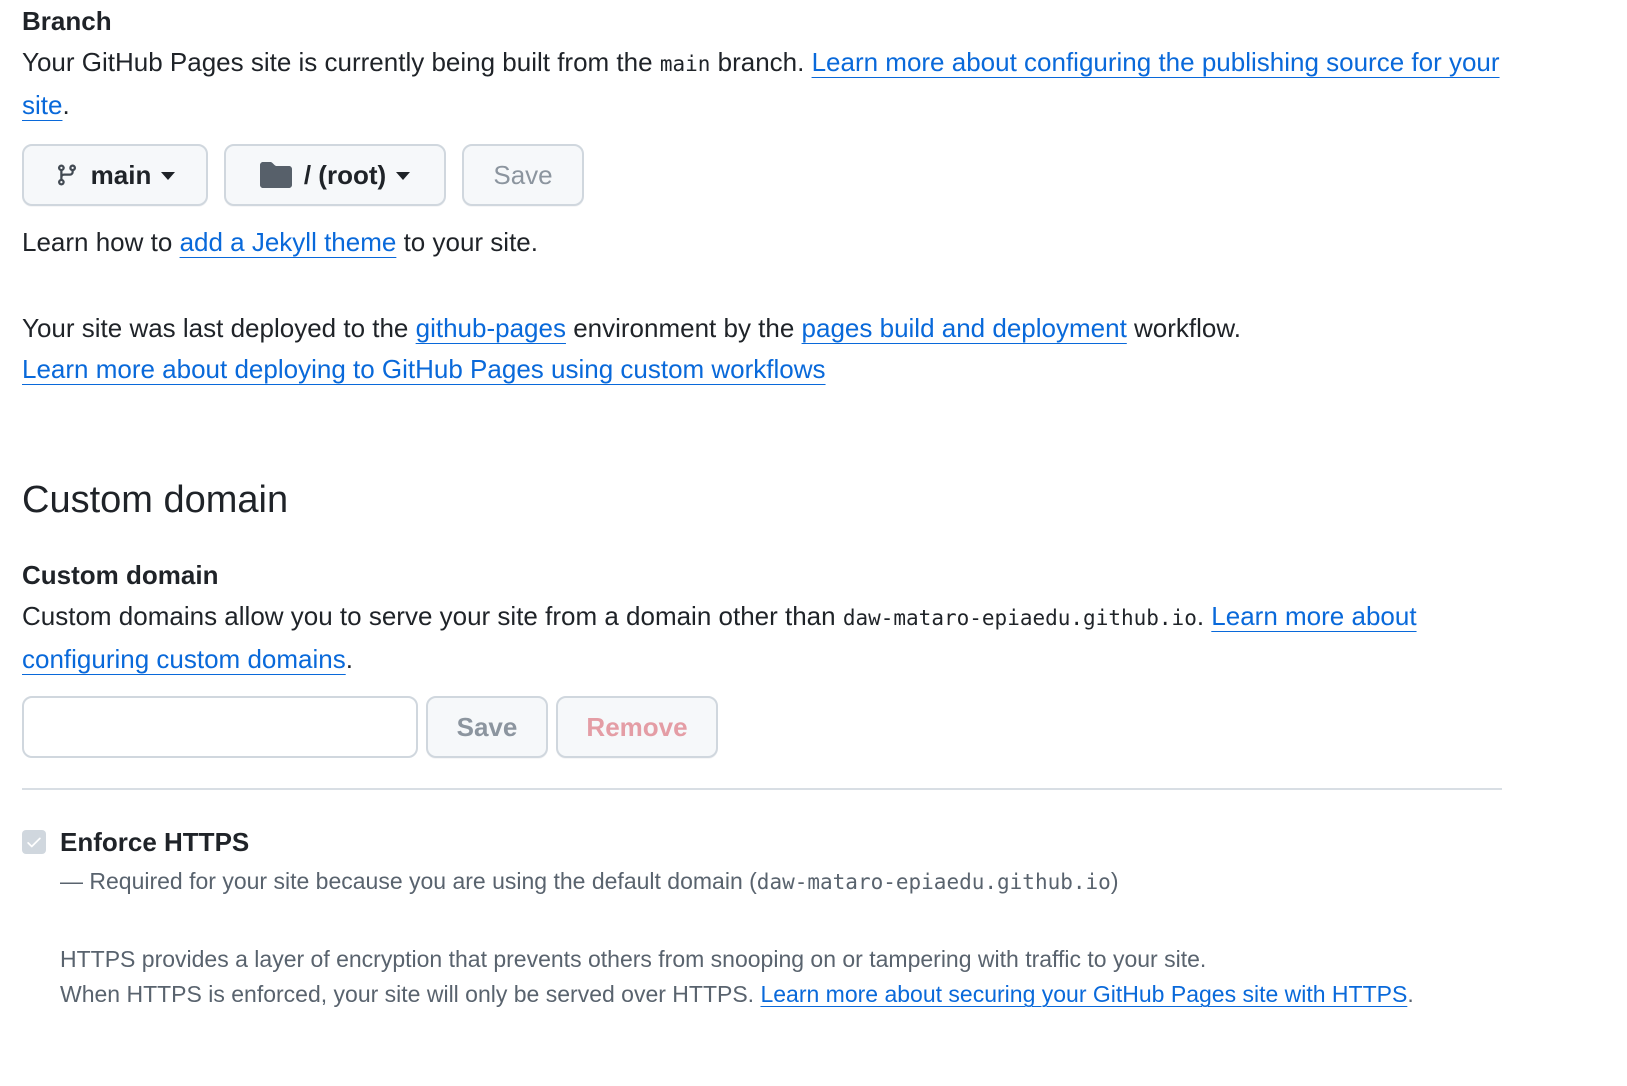 Image resolution: width=1627 pixels, height=1086 pixels. I want to click on custom-domain-remove-button: Remove, so click(637, 727).